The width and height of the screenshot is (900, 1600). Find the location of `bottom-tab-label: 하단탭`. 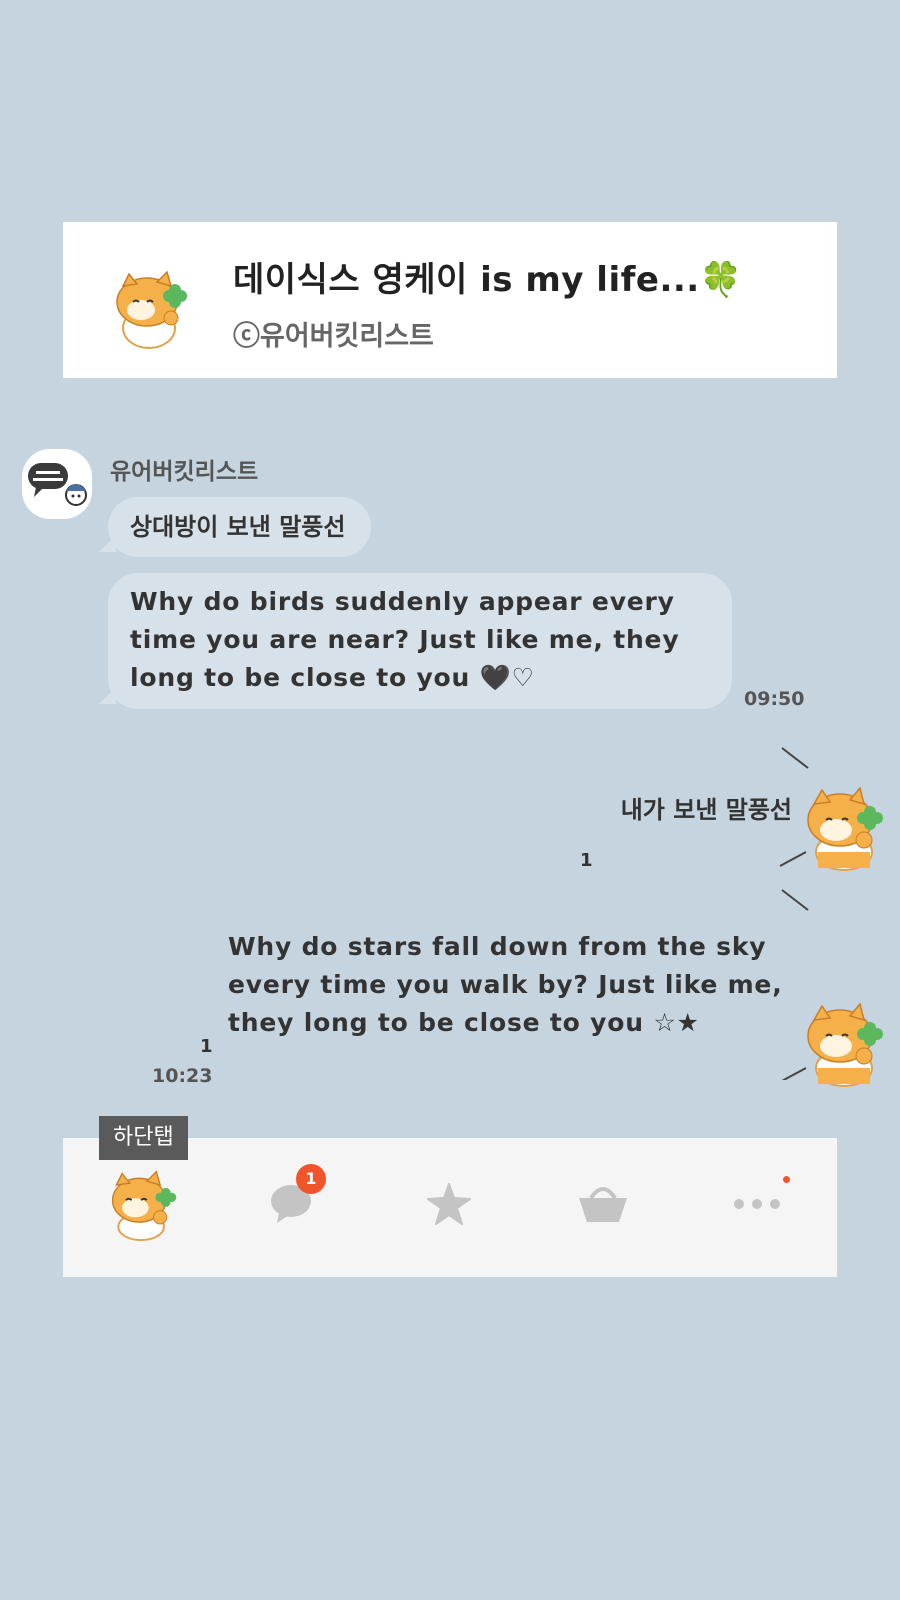

bottom-tab-label: 하단탭 is located at coordinates (143, 1138).